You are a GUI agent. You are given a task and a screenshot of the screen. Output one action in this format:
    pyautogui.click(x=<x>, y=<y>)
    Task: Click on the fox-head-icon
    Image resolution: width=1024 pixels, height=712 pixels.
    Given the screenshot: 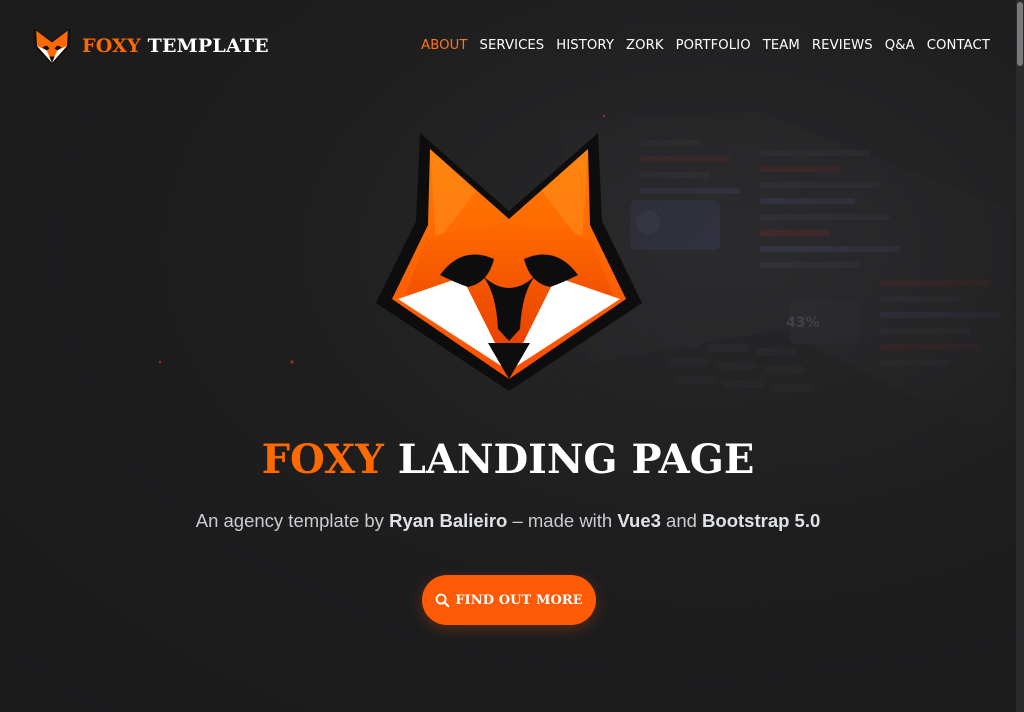 What is the action you would take?
    pyautogui.click(x=52, y=46)
    